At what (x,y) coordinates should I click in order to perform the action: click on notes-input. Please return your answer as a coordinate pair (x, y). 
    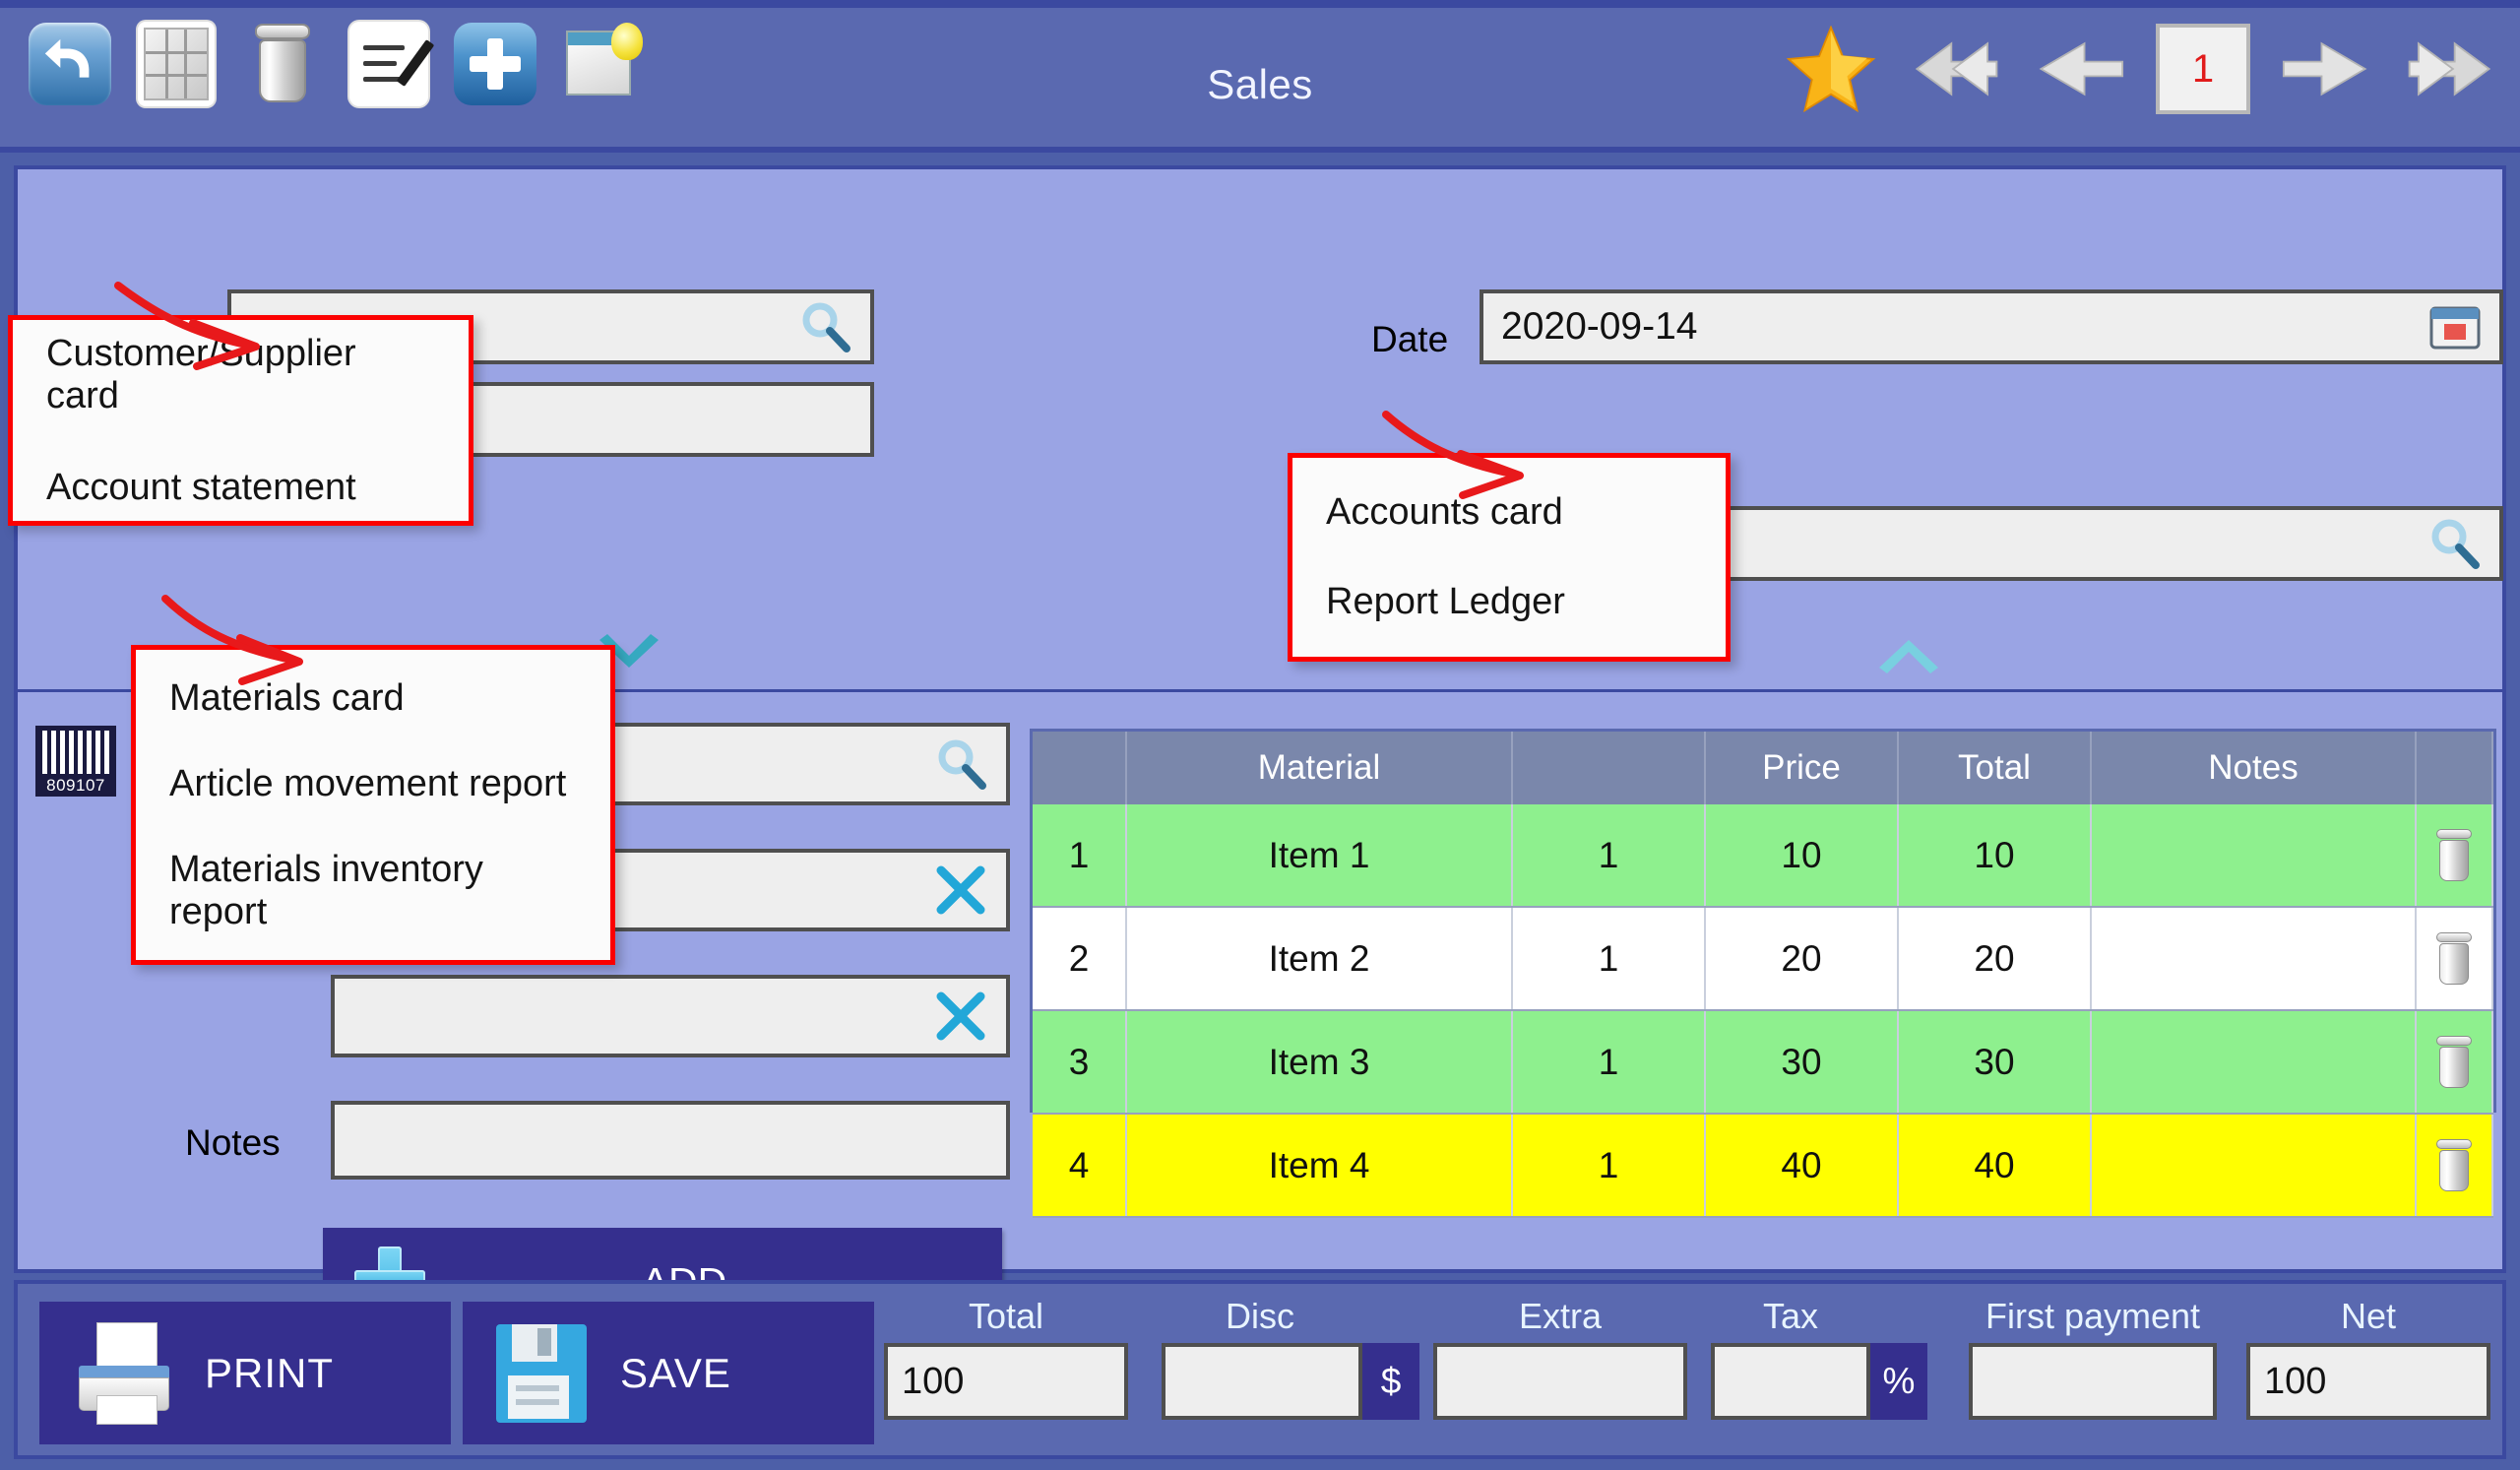
    Looking at the image, I should click on (670, 1140).